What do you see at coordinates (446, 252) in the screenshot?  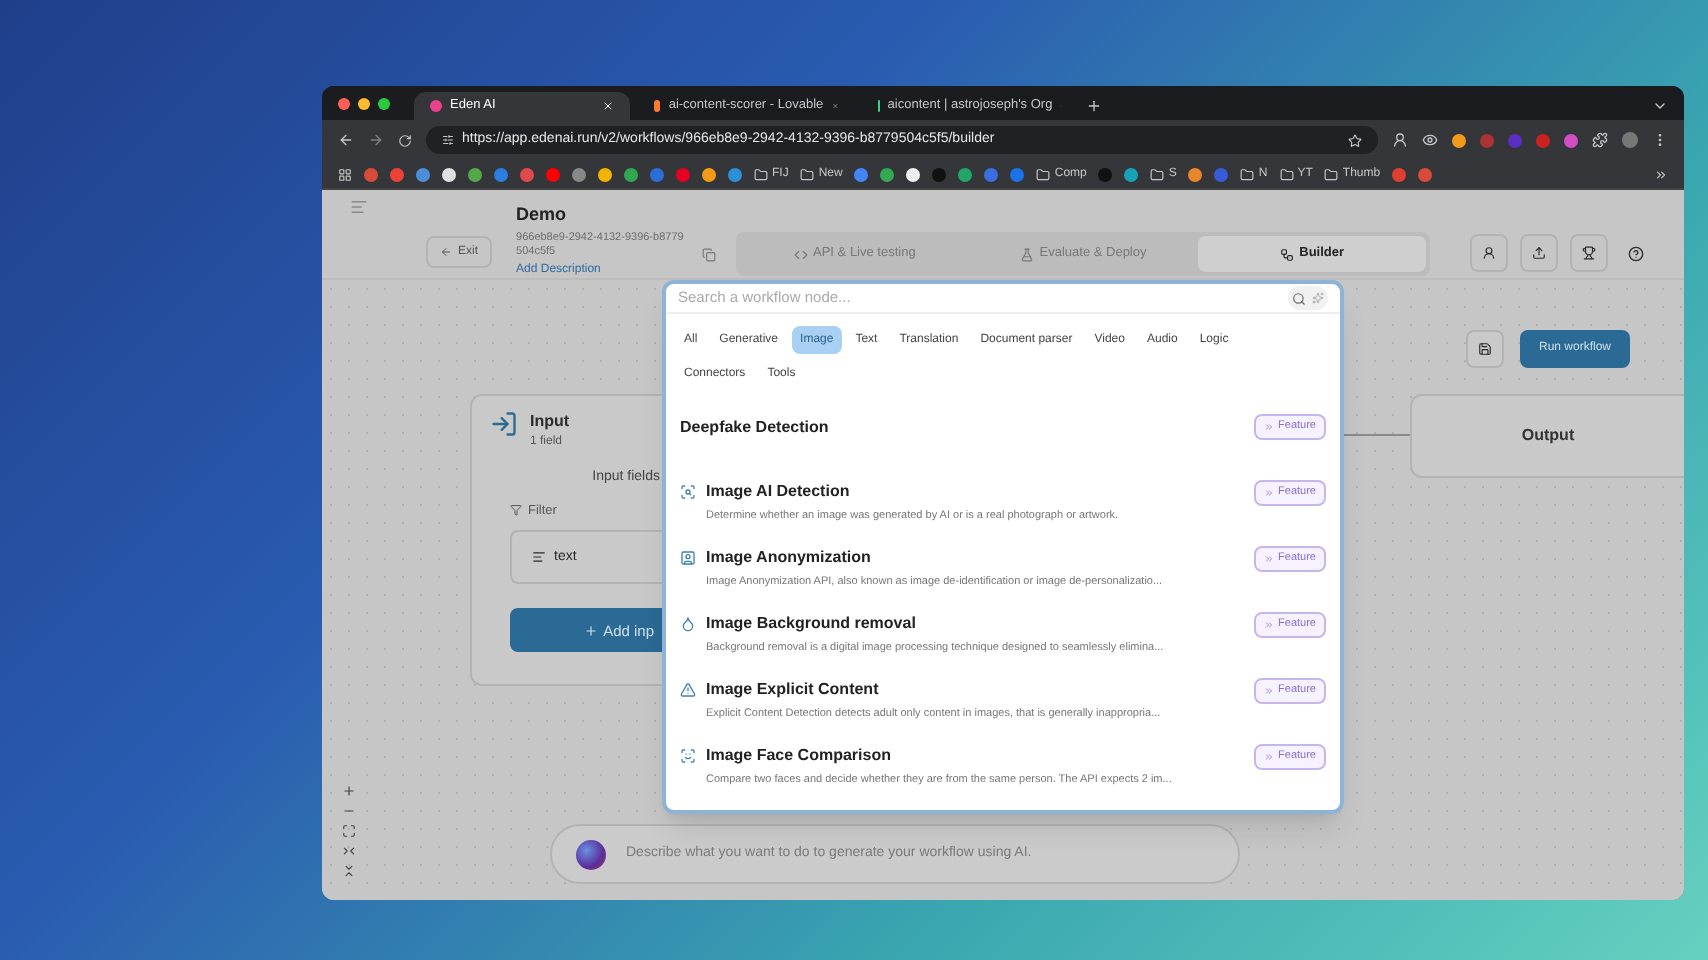 I see `arrow-left-icon` at bounding box center [446, 252].